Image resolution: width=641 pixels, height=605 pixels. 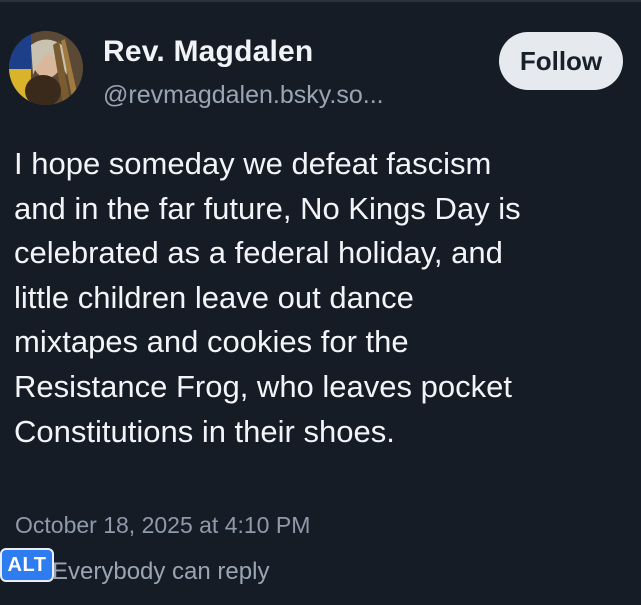 I want to click on follow-button: Follow, so click(x=561, y=61).